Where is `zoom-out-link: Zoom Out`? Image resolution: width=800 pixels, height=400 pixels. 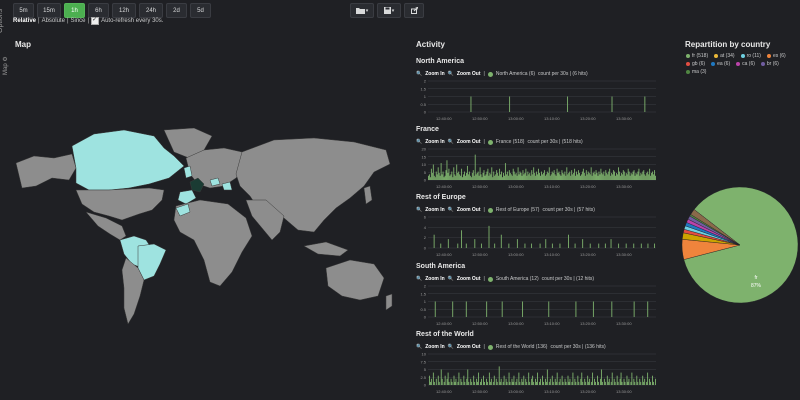
zoom-out-link: Zoom Out is located at coordinates (469, 210).